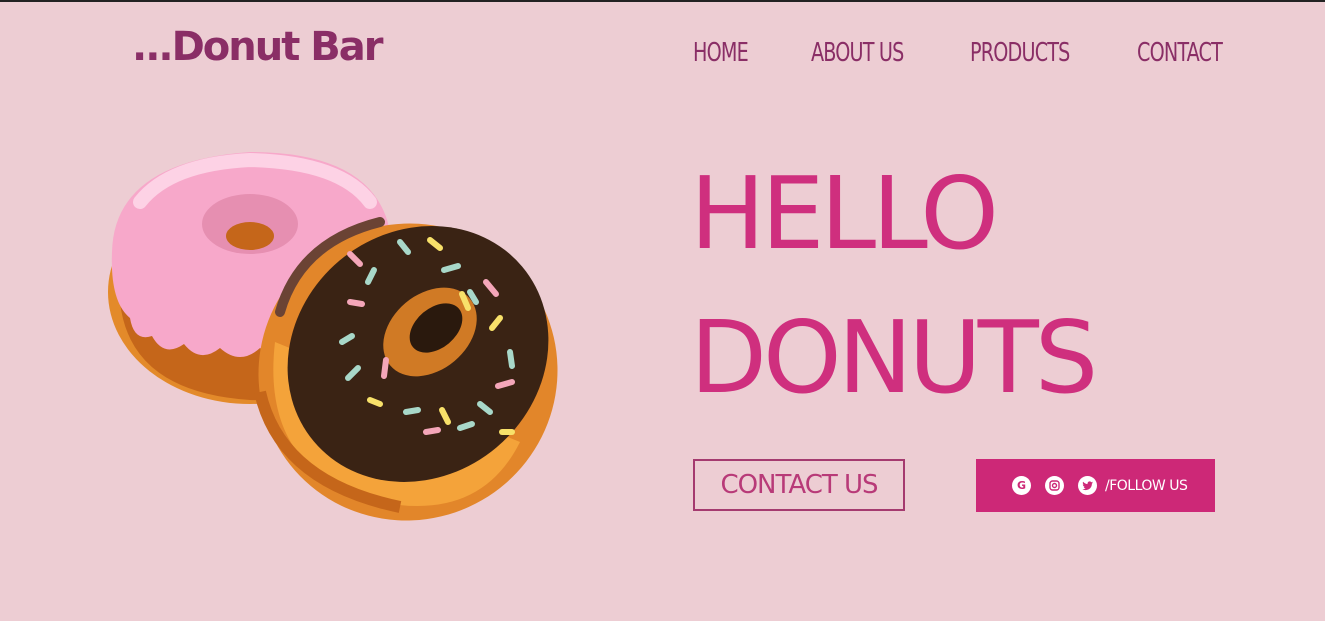 This screenshot has height=621, width=1325. What do you see at coordinates (894, 357) in the screenshot?
I see `hero-title-line2: DONUTS` at bounding box center [894, 357].